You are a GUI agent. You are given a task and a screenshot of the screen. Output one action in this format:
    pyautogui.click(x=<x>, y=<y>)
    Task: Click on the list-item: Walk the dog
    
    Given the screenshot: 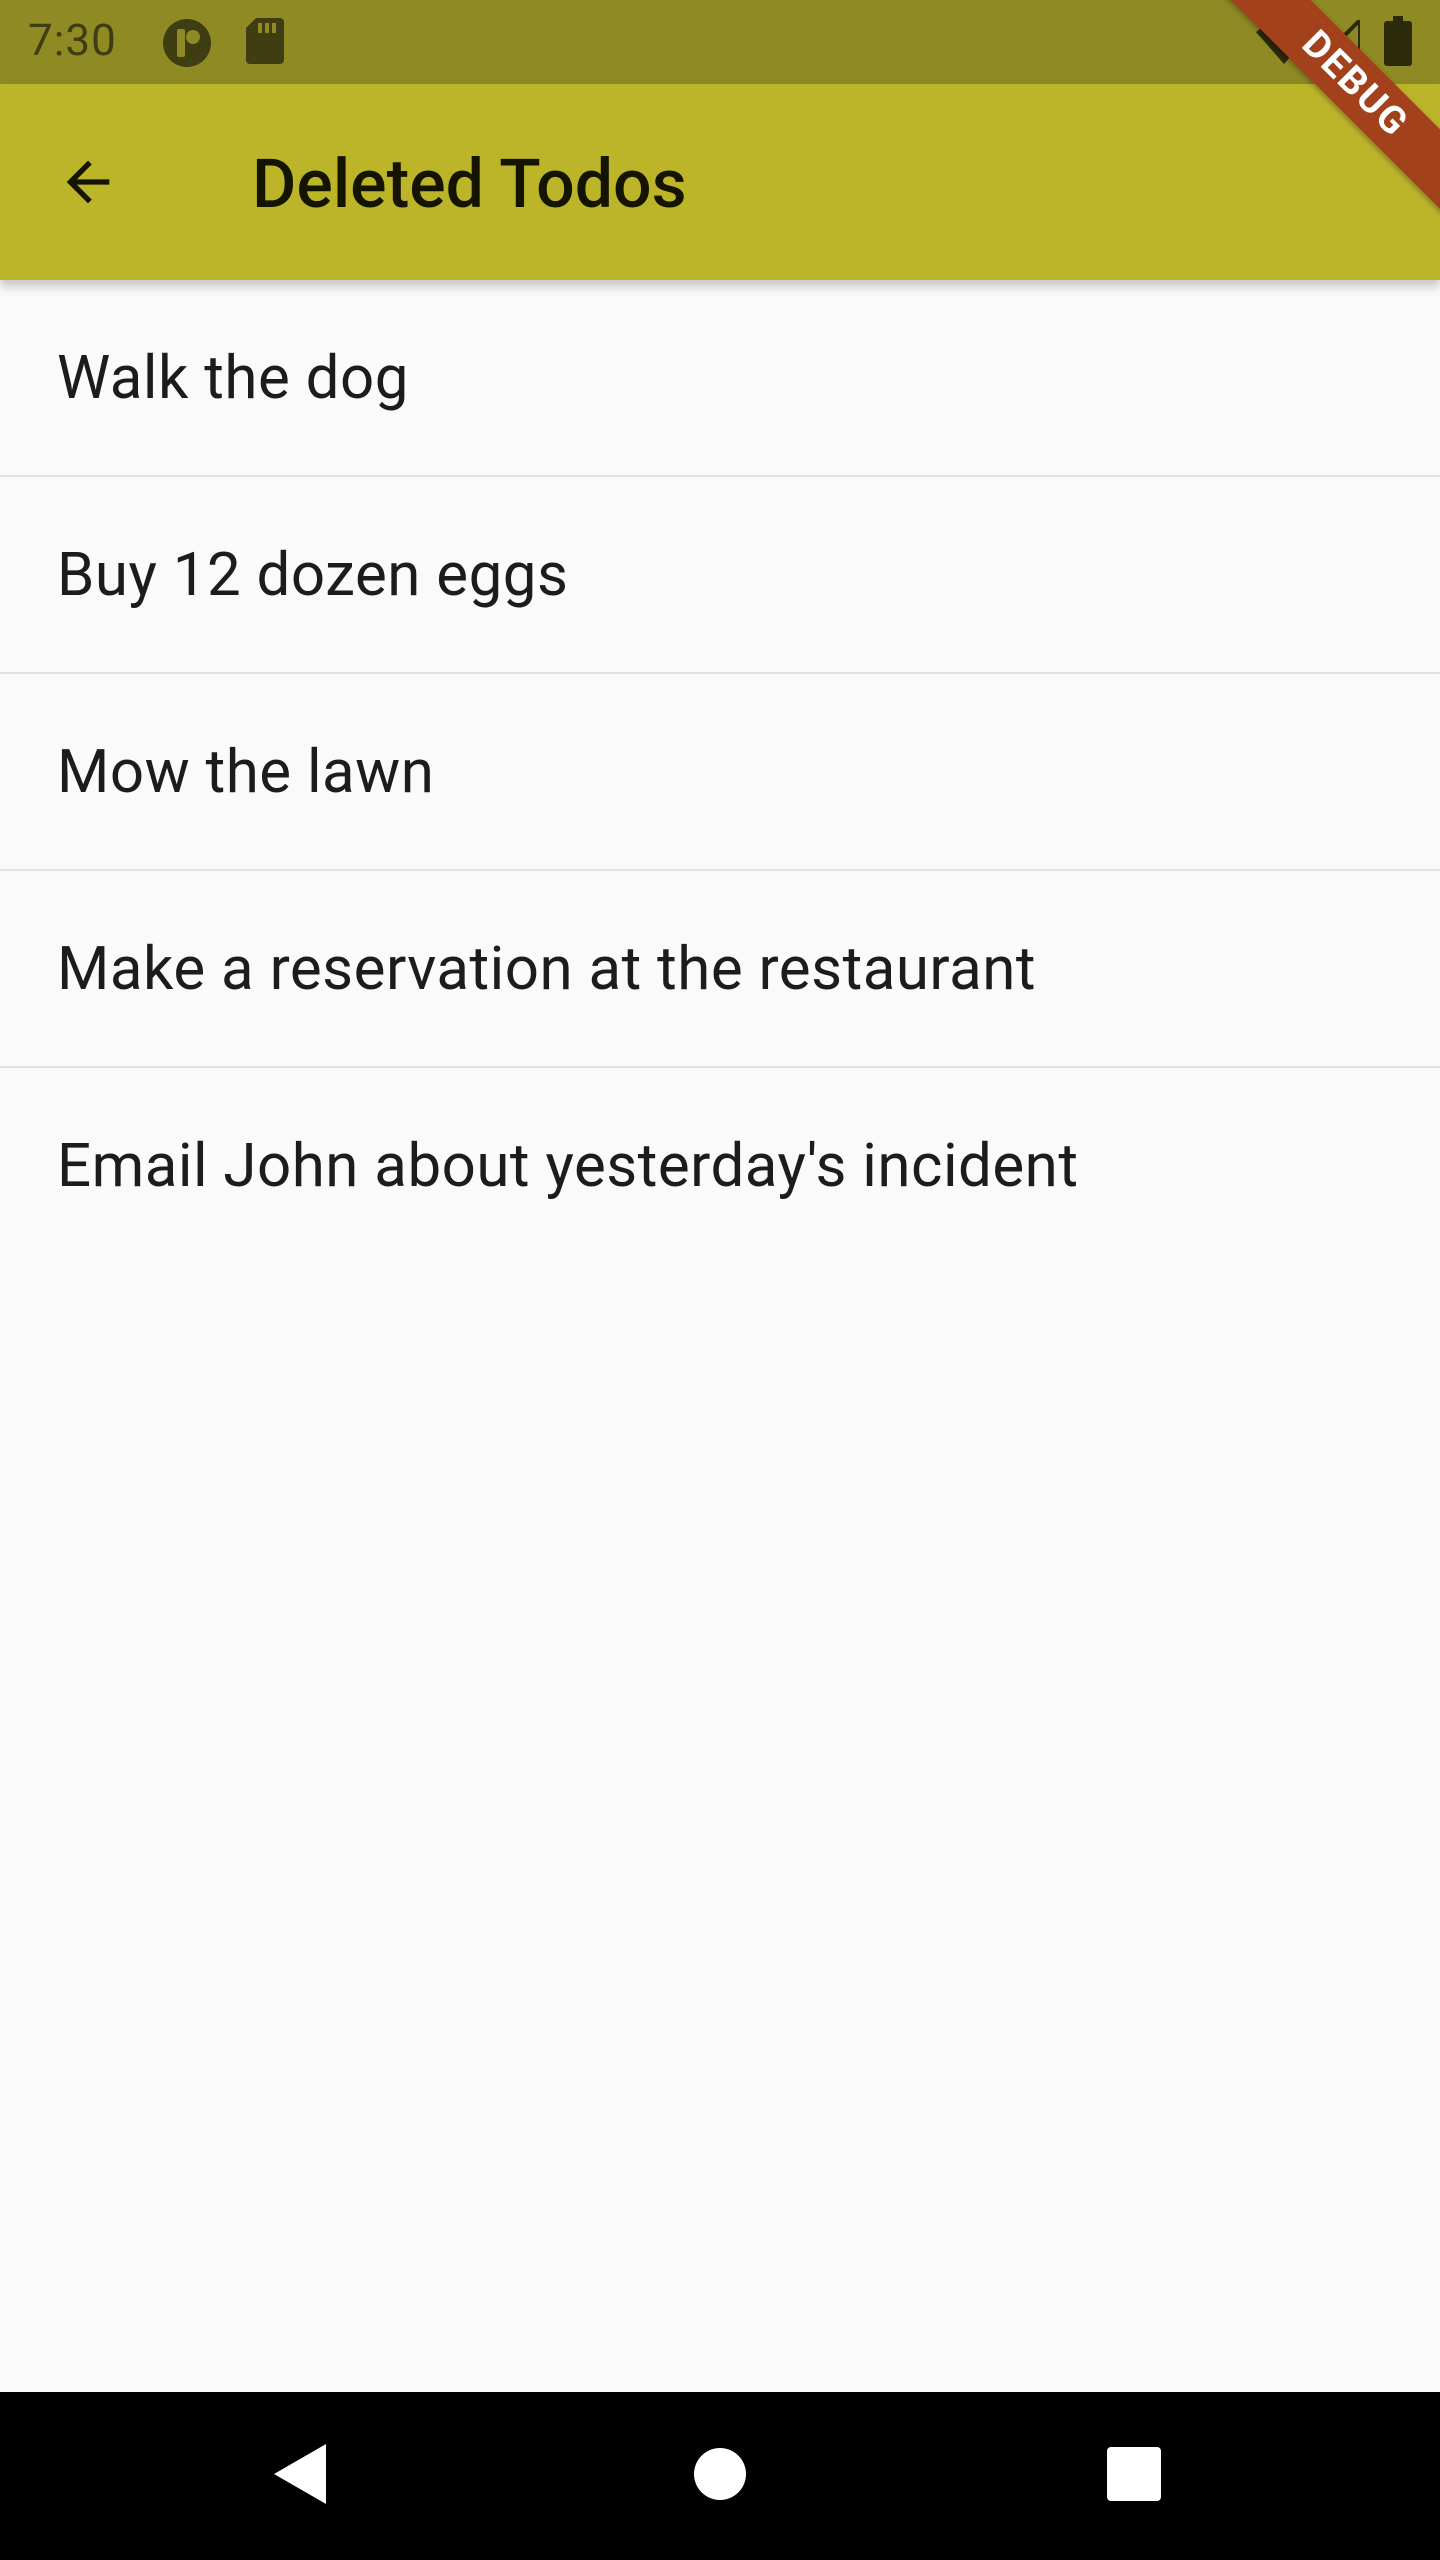 What is the action you would take?
    pyautogui.click(x=720, y=378)
    